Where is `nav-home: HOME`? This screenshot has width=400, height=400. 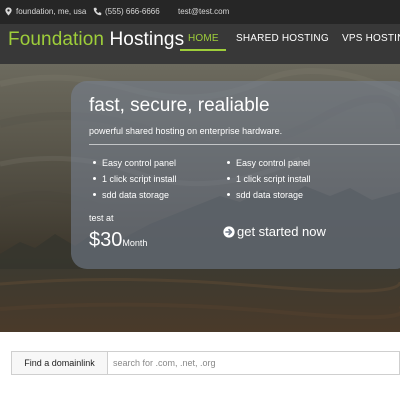 nav-home: HOME is located at coordinates (203, 38).